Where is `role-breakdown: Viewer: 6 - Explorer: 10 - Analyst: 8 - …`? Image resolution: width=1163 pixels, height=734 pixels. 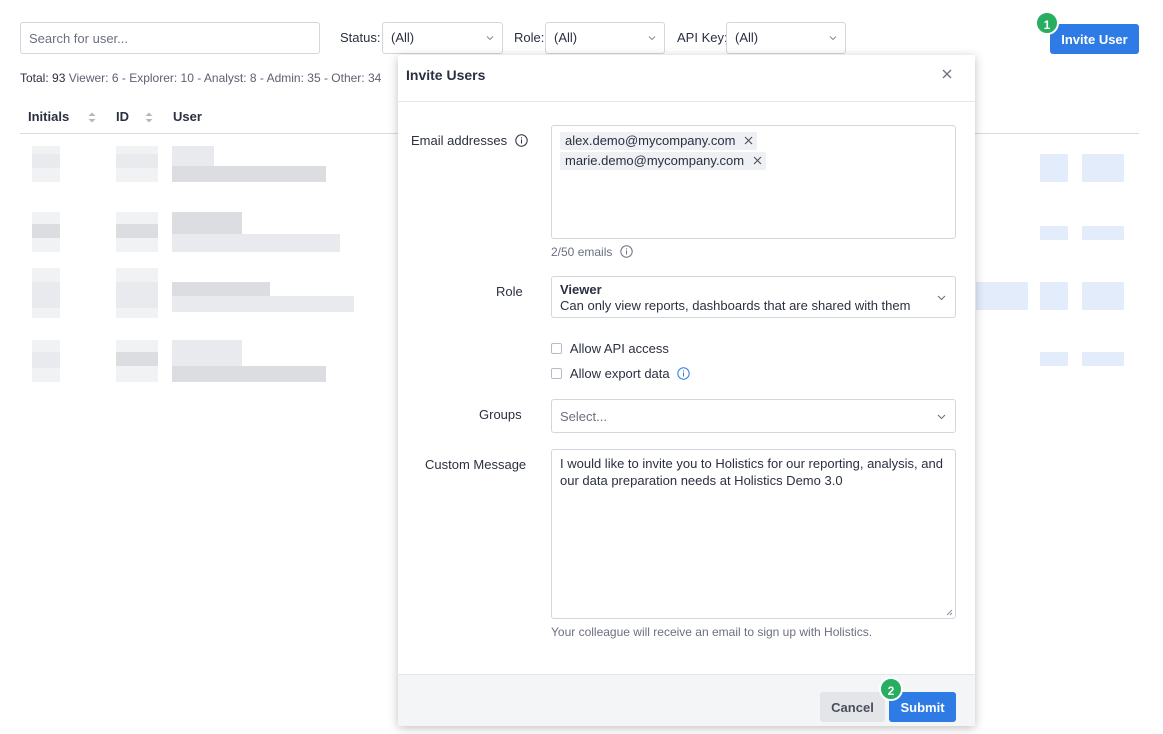 role-breakdown: Viewer: 6 - Explorer: 10 - Analyst: 8 - … is located at coordinates (225, 78).